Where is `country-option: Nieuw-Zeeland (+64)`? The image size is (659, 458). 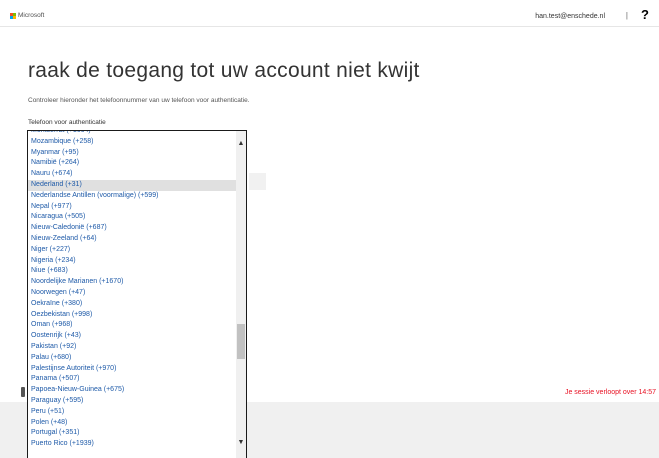 country-option: Nieuw-Zeeland (+64) is located at coordinates (132, 239).